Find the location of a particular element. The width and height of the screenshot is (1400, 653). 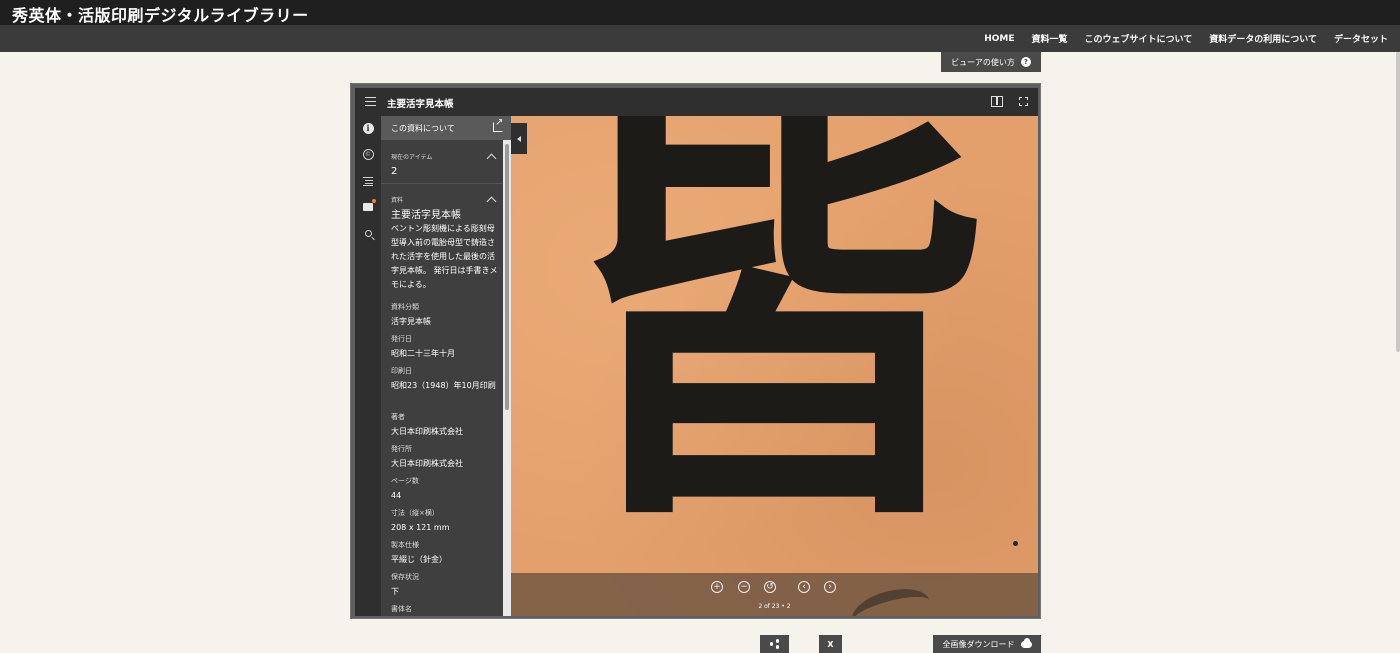

toc-icon is located at coordinates (368, 181).